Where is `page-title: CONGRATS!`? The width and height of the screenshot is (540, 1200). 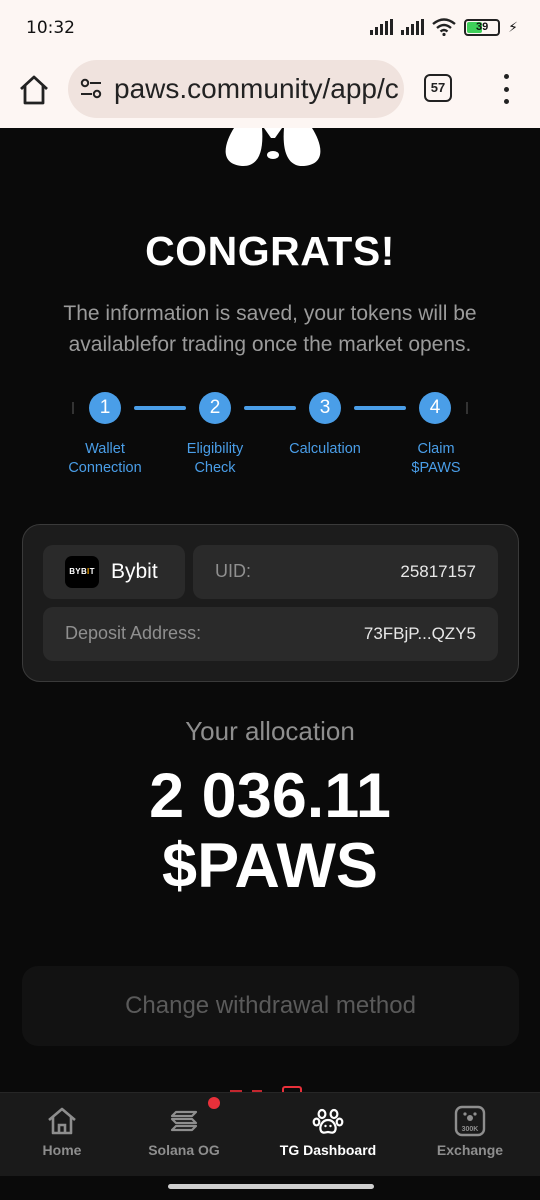 page-title: CONGRATS! is located at coordinates (270, 251).